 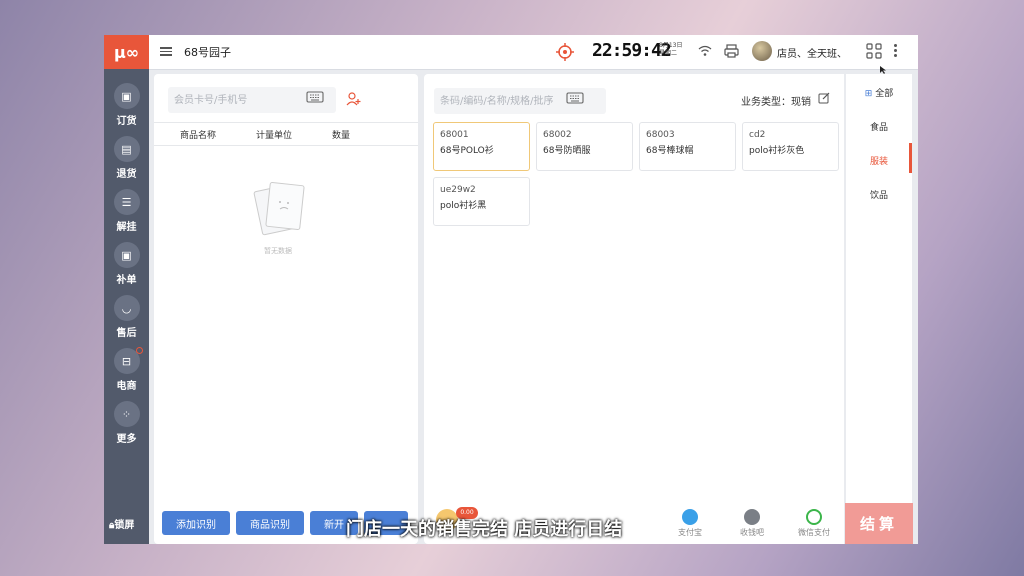 I want to click on column-header: 数量, so click(x=341, y=136).